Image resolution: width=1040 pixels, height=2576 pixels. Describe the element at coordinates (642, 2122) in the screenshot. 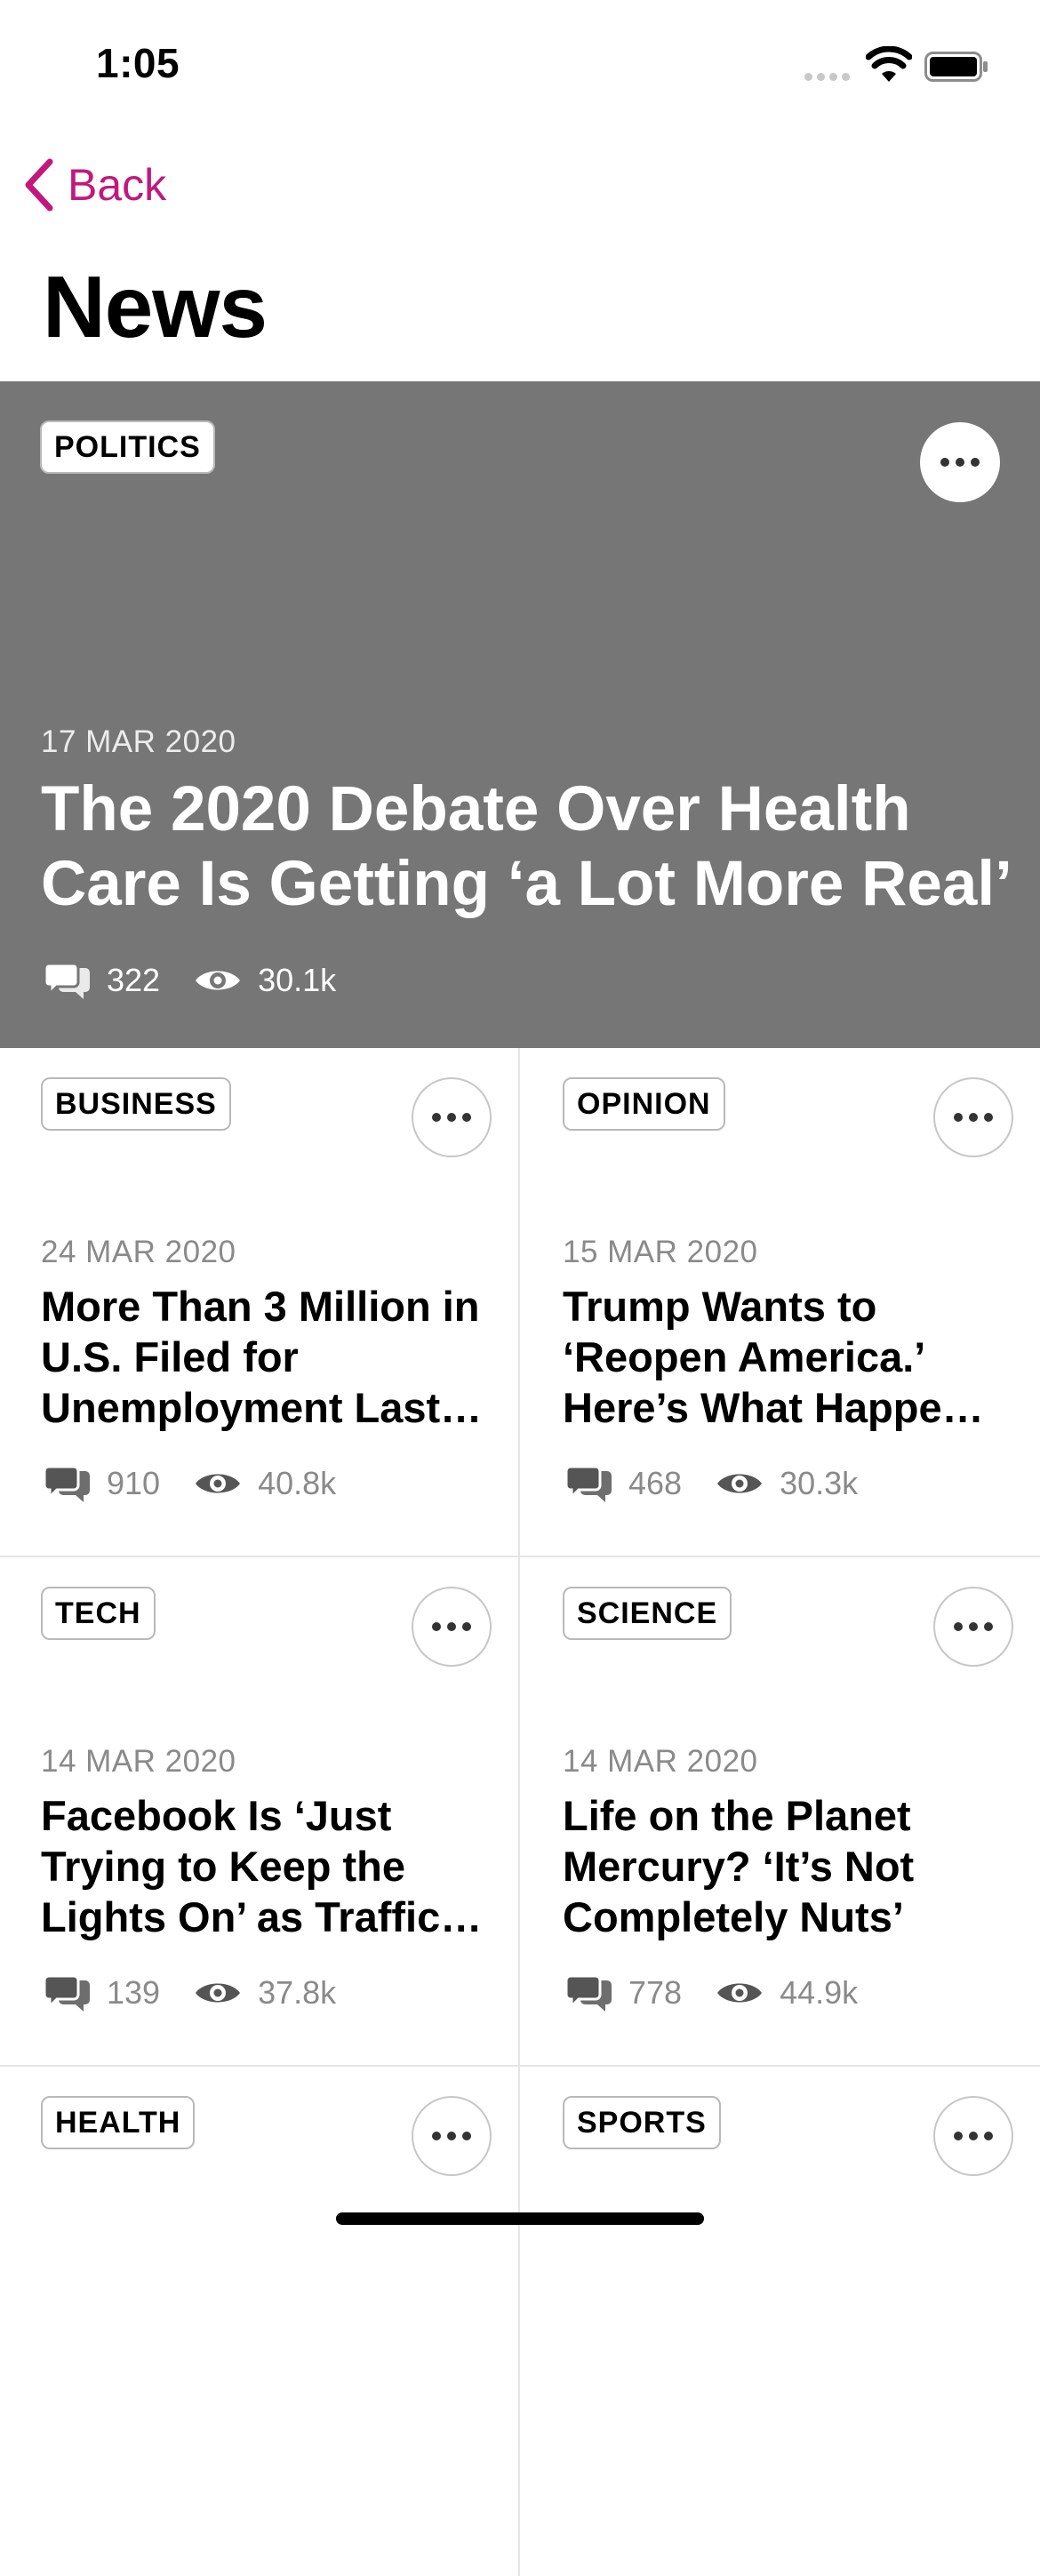

I see `category-tag: SPORTS` at that location.